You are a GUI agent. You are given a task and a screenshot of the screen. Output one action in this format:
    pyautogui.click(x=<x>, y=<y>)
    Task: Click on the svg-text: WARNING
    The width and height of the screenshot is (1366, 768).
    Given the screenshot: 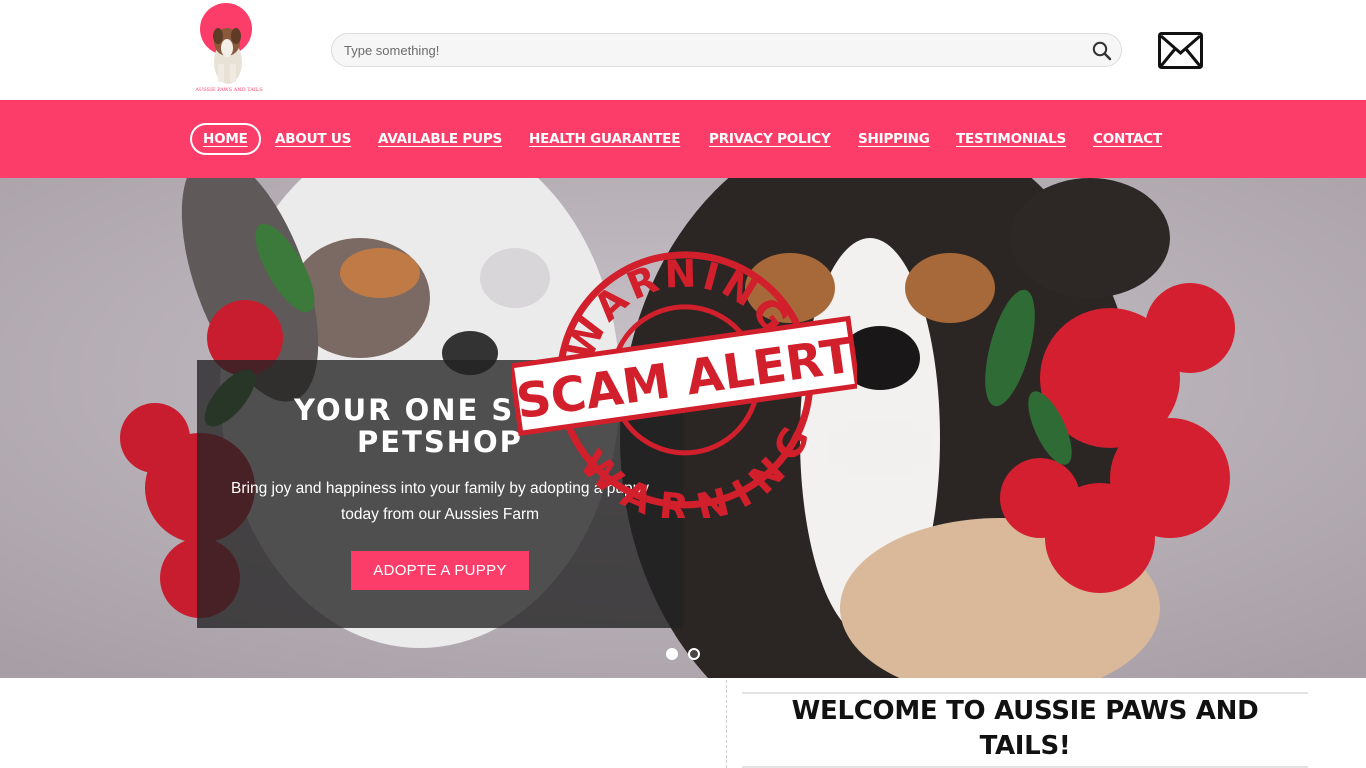 What is the action you would take?
    pyautogui.click(x=698, y=464)
    